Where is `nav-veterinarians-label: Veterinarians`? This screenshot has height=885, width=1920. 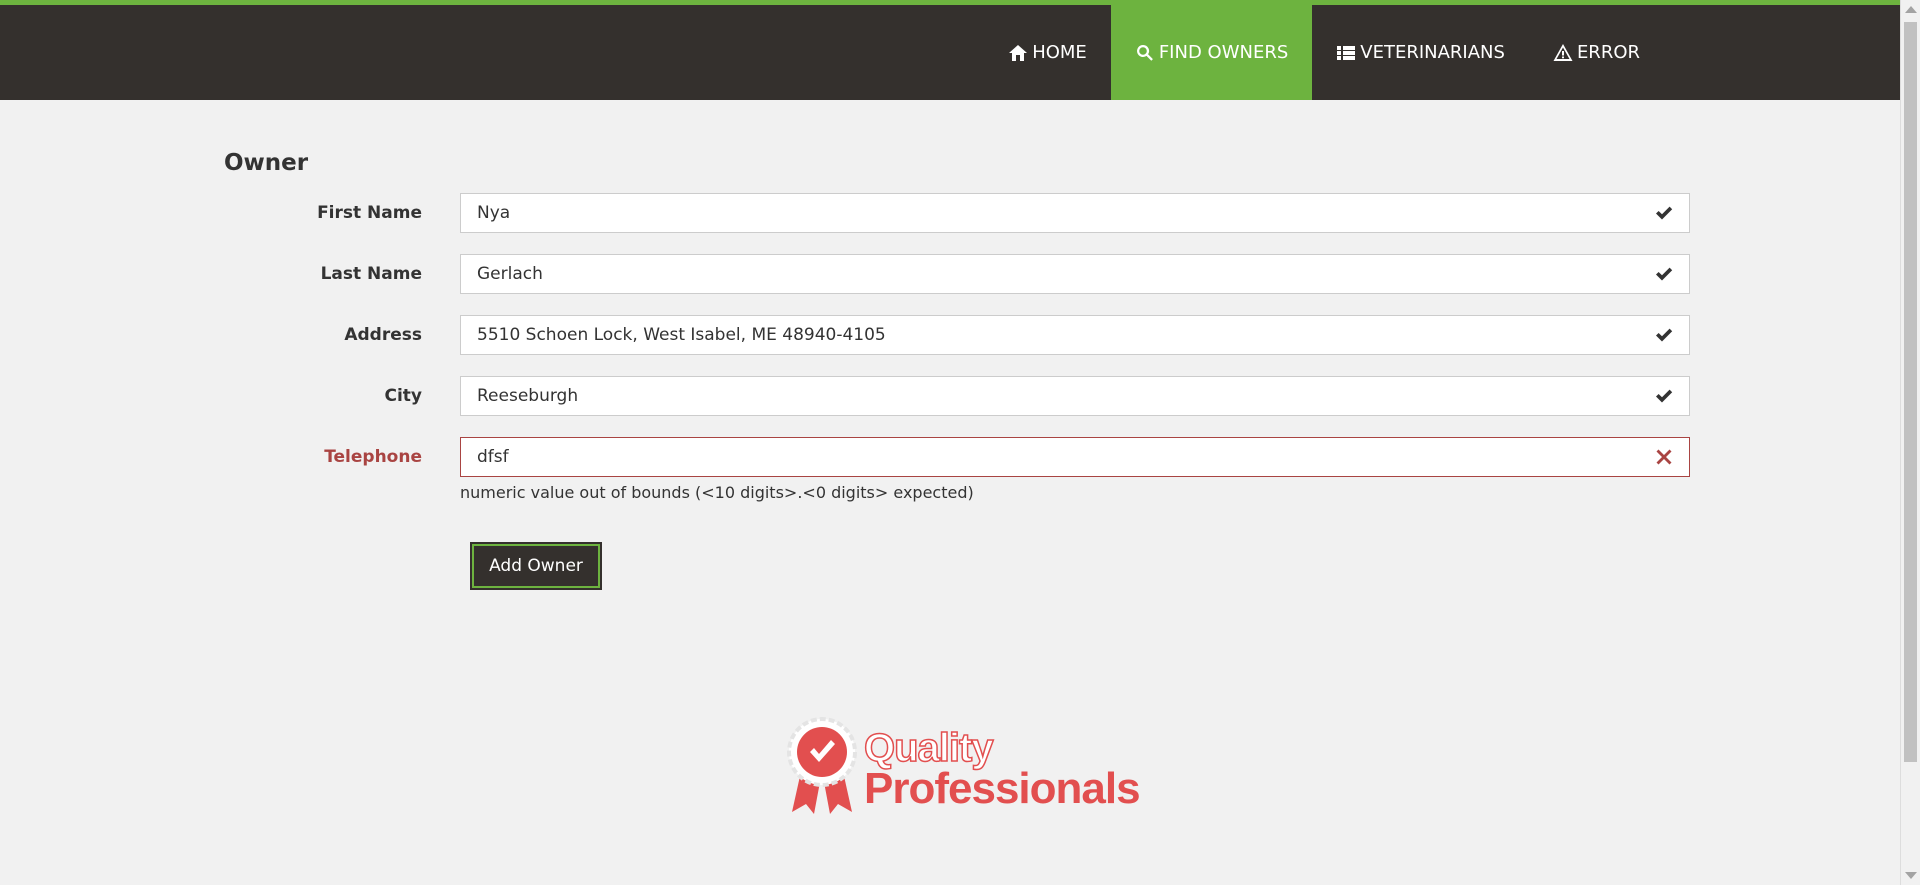
nav-veterinarians-label: Veterinarians is located at coordinates (1432, 52).